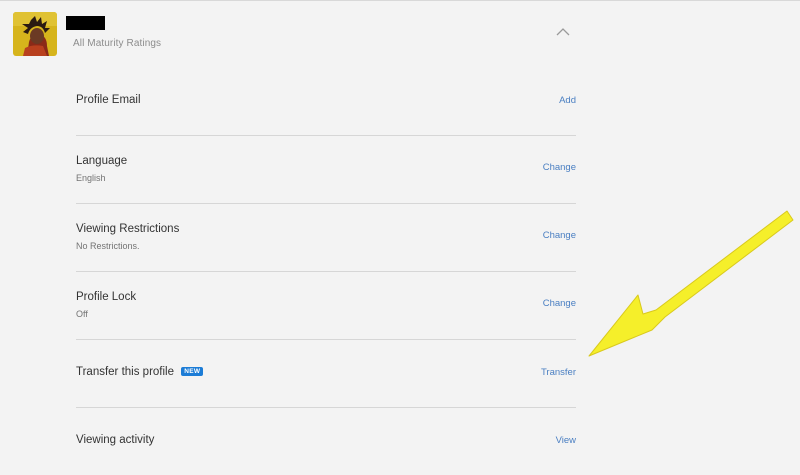  Describe the element at coordinates (192, 371) in the screenshot. I see `new-badge: NEW` at that location.